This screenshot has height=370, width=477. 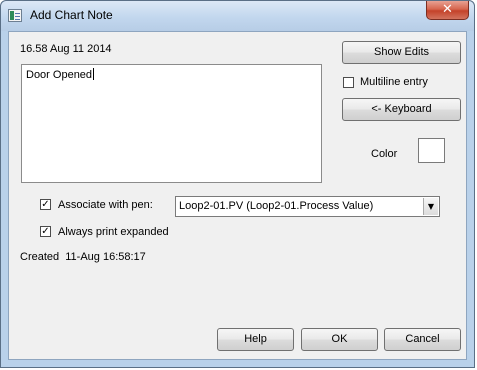 I want to click on associate-pen-checkbox: ✓, so click(x=45, y=204).